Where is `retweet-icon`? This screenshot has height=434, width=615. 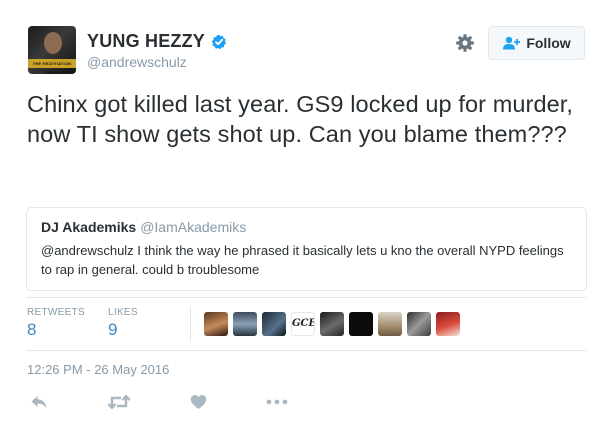 retweet-icon is located at coordinates (119, 402).